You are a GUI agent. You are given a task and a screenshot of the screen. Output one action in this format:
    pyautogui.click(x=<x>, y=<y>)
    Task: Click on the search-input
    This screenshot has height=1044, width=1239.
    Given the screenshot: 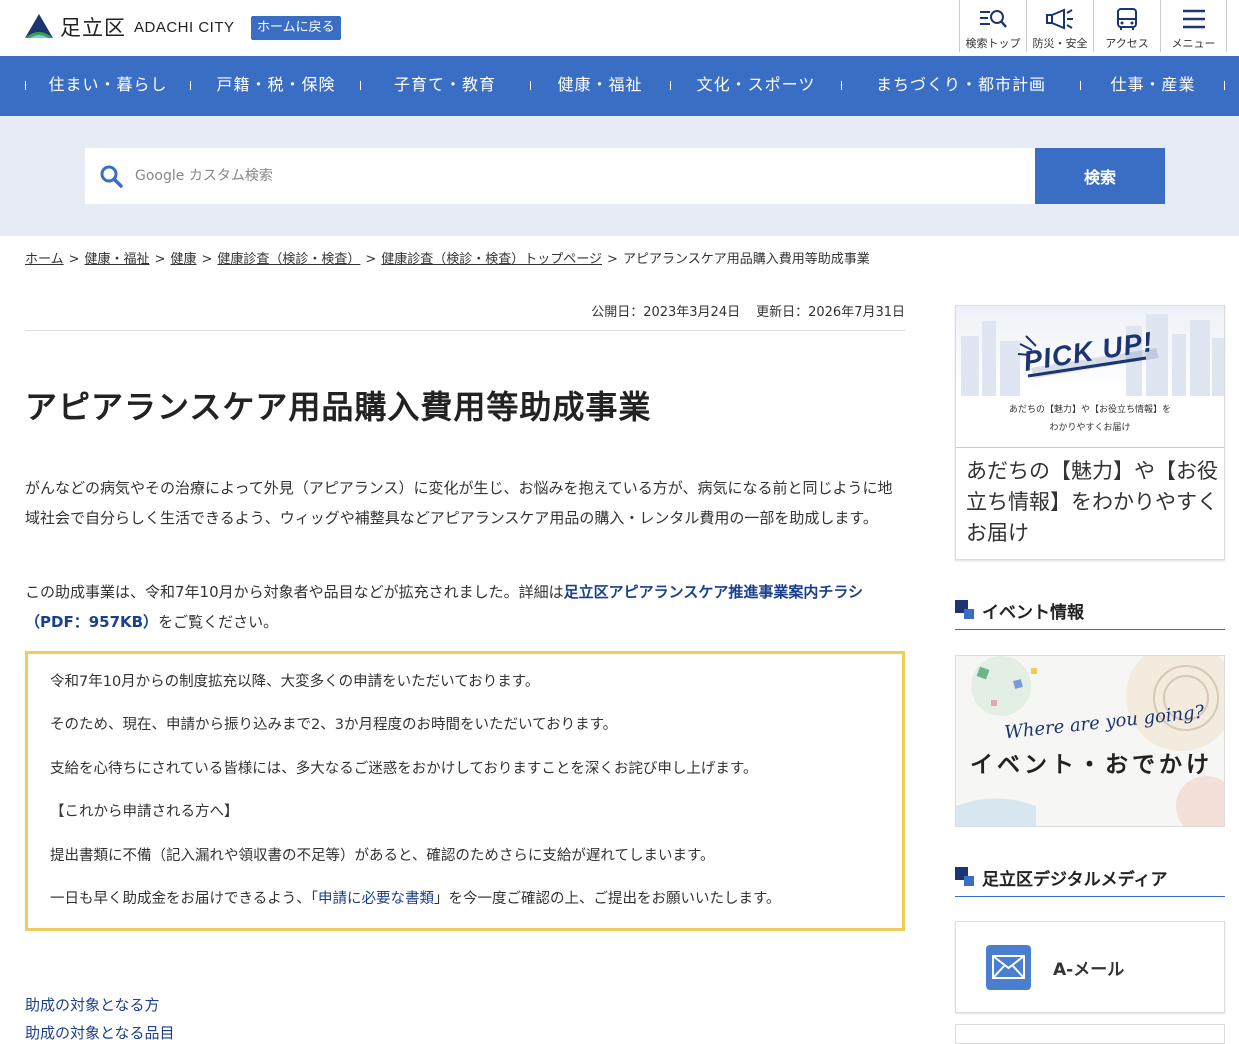 What is the action you would take?
    pyautogui.click(x=575, y=176)
    